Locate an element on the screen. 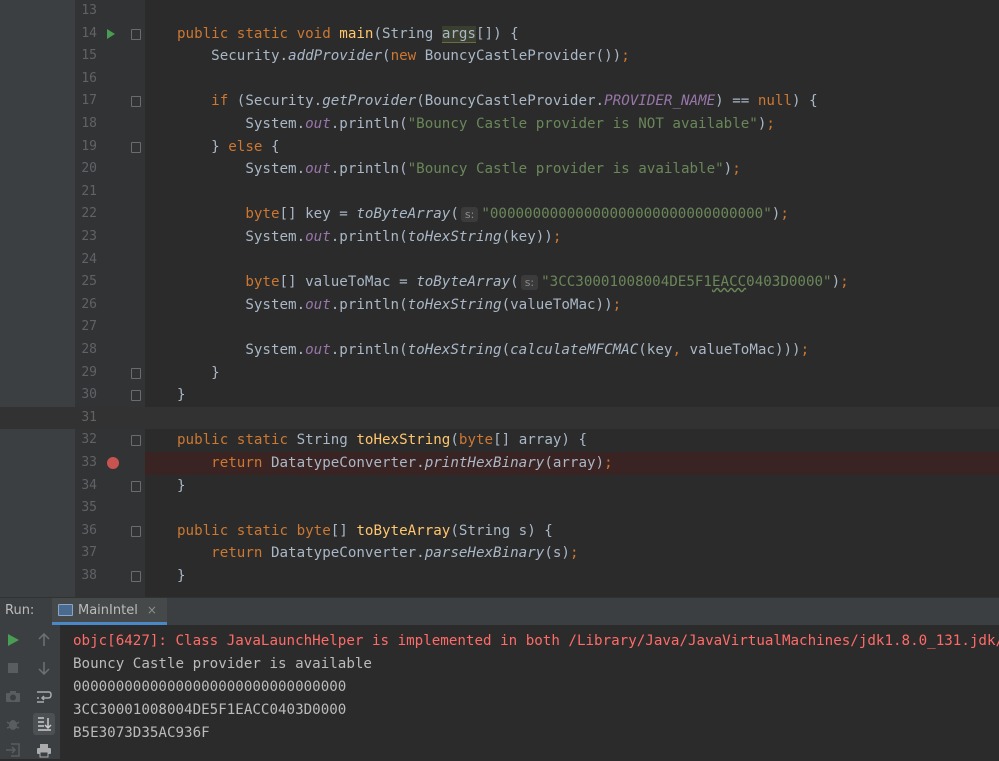 The image size is (999, 761). exit-button is located at coordinates (13, 750).